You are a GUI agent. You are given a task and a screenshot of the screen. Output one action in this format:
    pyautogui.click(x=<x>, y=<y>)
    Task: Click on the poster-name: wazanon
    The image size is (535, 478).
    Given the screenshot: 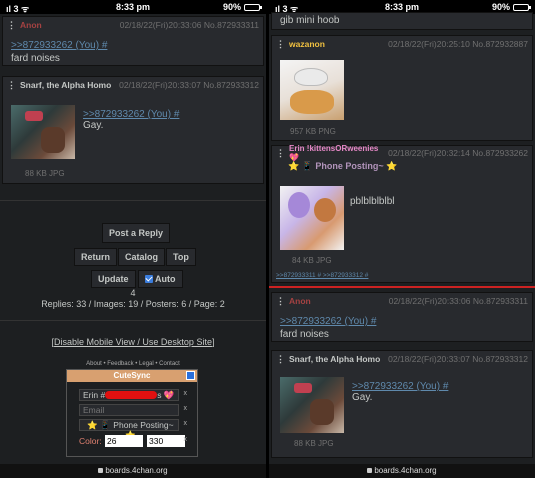 What is the action you would take?
    pyautogui.click(x=307, y=44)
    